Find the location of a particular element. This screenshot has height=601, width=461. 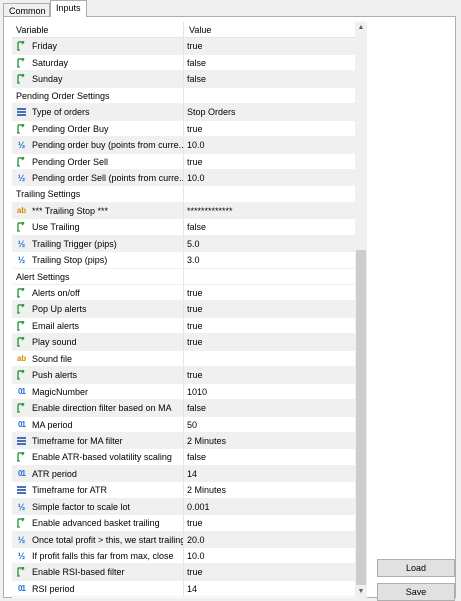

value-cell: 0.001 is located at coordinates (270, 506).